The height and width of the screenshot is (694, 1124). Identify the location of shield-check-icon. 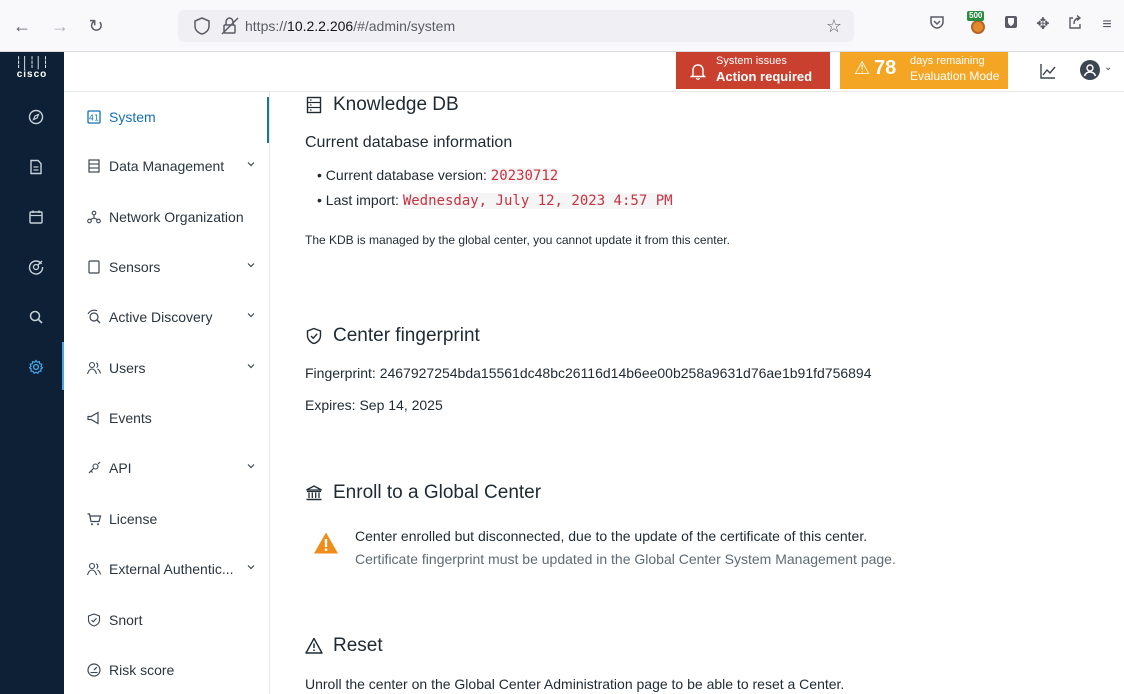
(314, 336).